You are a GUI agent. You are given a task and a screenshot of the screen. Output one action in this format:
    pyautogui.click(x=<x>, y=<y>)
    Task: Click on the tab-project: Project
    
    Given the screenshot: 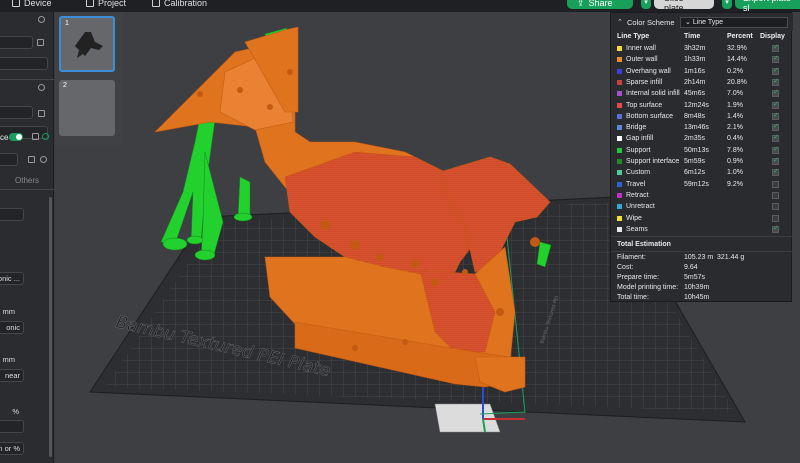 What is the action you would take?
    pyautogui.click(x=106, y=4)
    